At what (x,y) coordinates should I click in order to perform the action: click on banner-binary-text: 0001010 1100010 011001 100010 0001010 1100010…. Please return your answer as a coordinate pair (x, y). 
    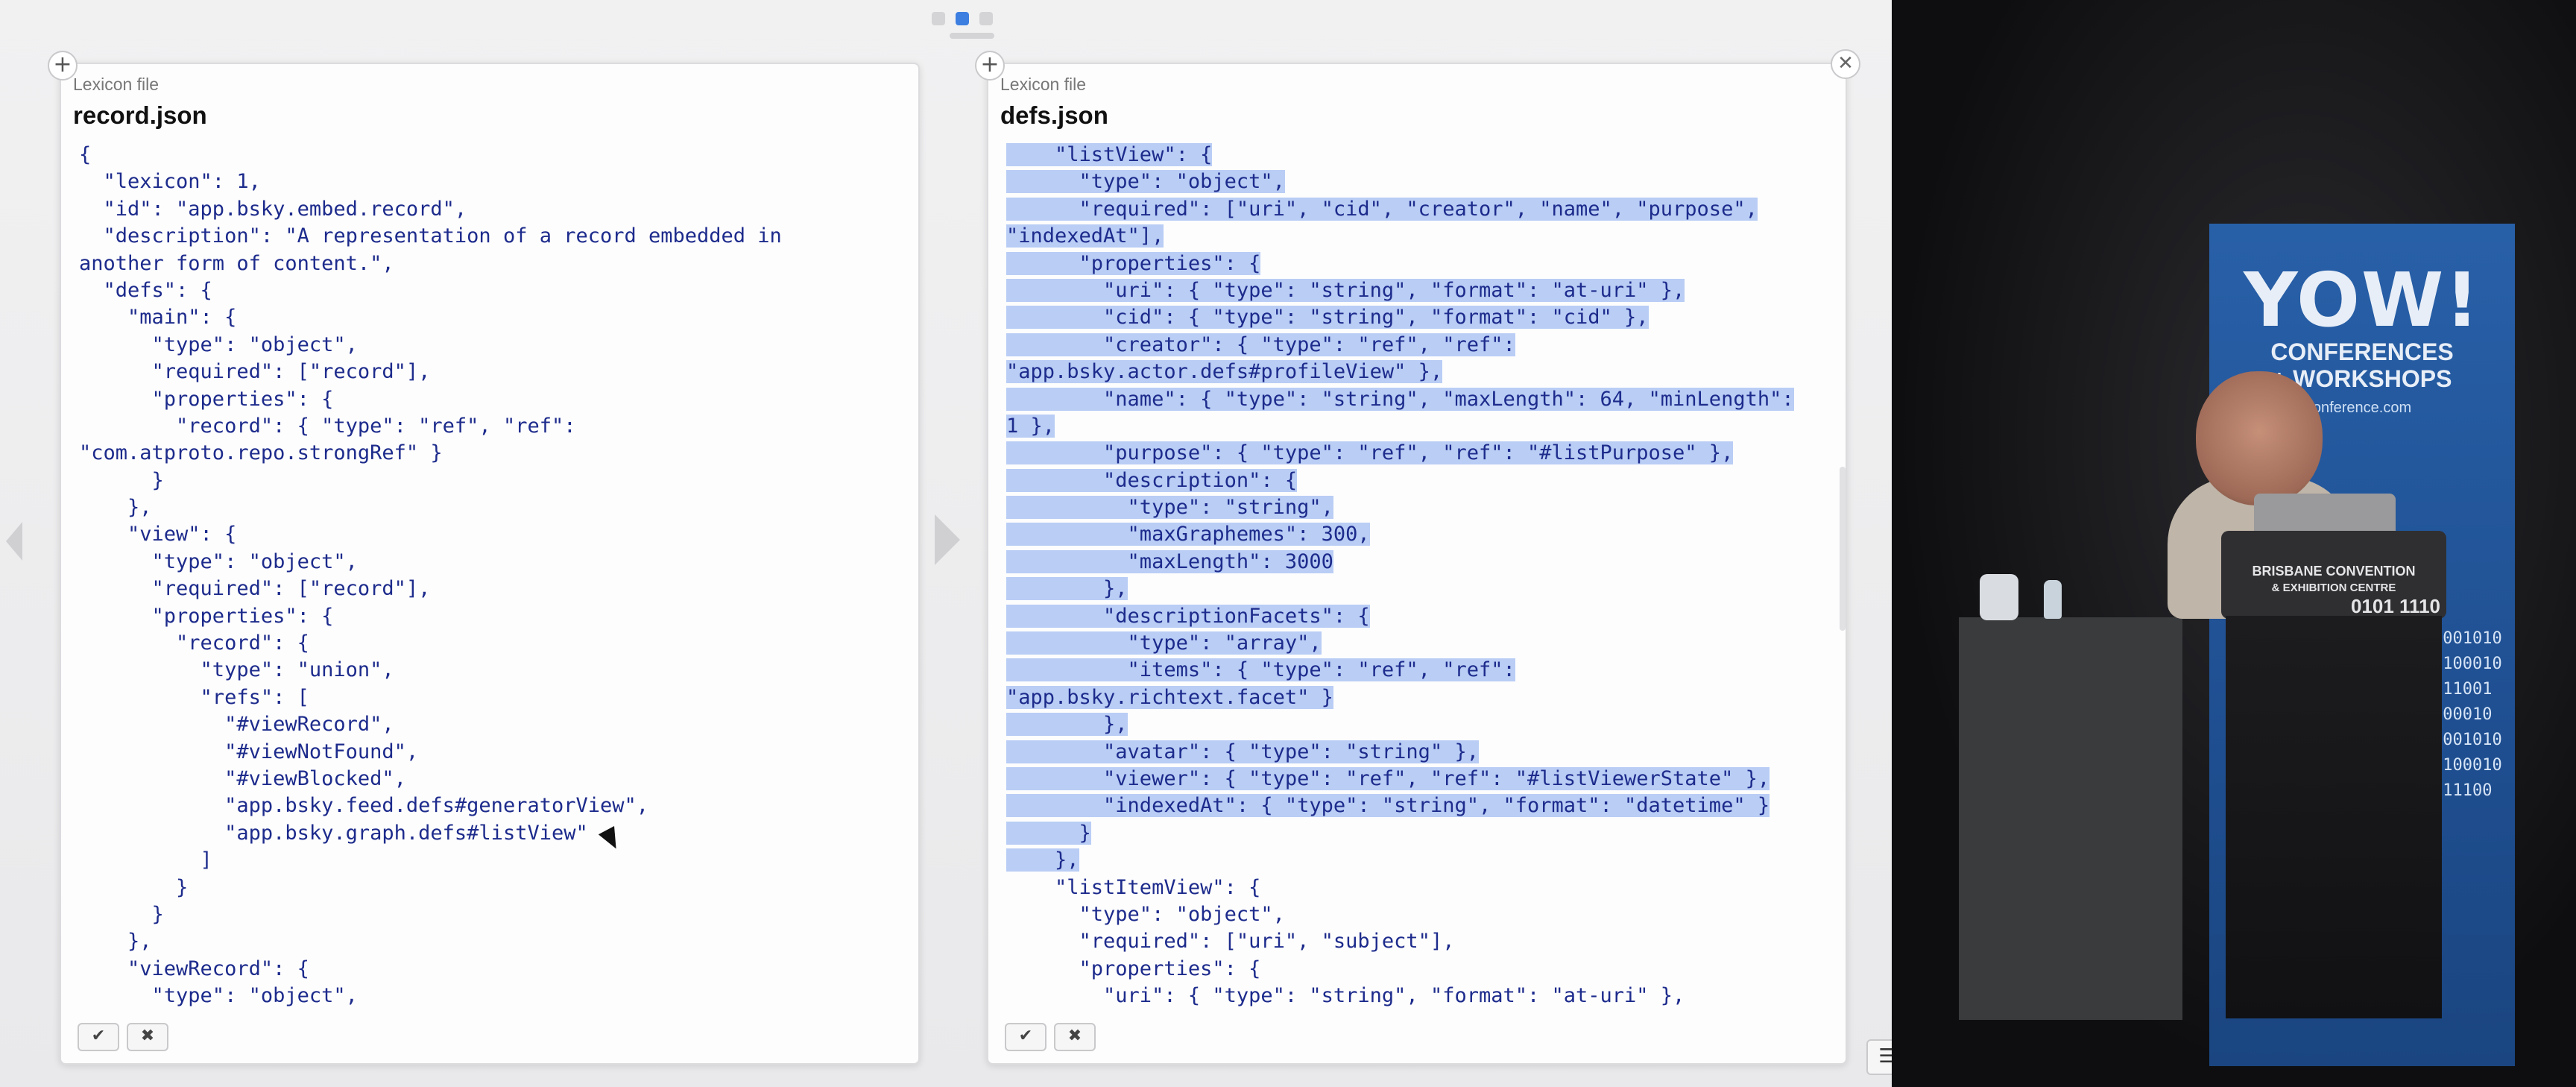
    Looking at the image, I should click on (2467, 715).